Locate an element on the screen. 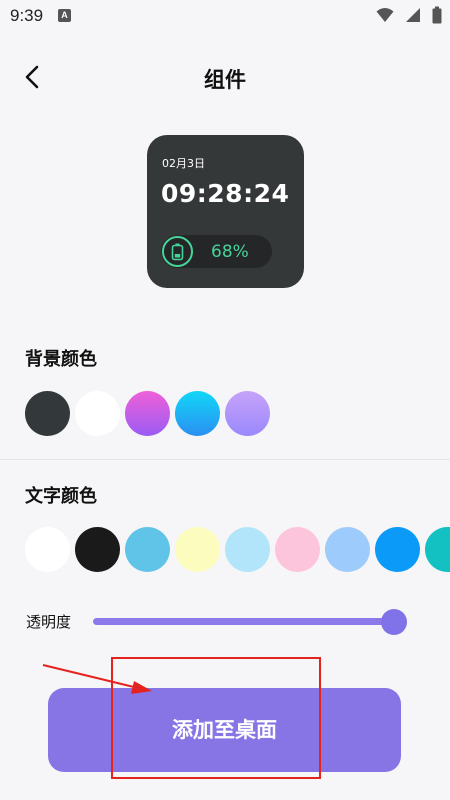 The height and width of the screenshot is (800, 450). text-swatch-pink is located at coordinates (297, 549).